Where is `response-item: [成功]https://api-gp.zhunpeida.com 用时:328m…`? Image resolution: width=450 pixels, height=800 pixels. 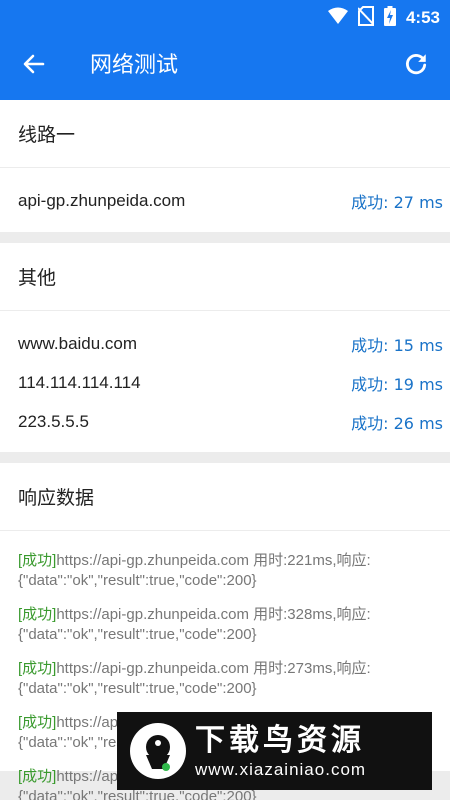 response-item: [成功]https://api-gp.zhunpeida.com 用时:328m… is located at coordinates (227, 625).